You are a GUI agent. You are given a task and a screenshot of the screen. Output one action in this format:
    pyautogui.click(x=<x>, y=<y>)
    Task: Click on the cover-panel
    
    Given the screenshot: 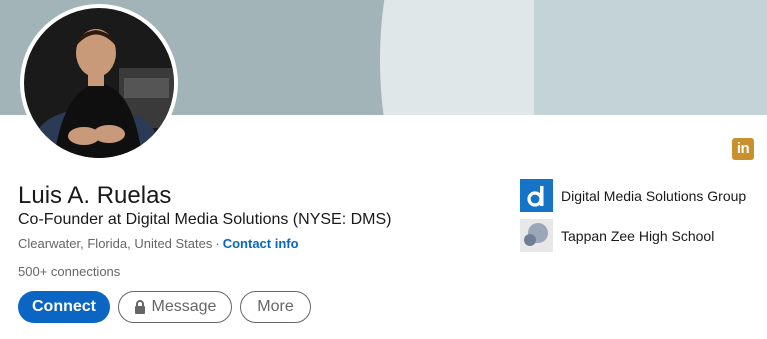 What is the action you would take?
    pyautogui.click(x=650, y=57)
    